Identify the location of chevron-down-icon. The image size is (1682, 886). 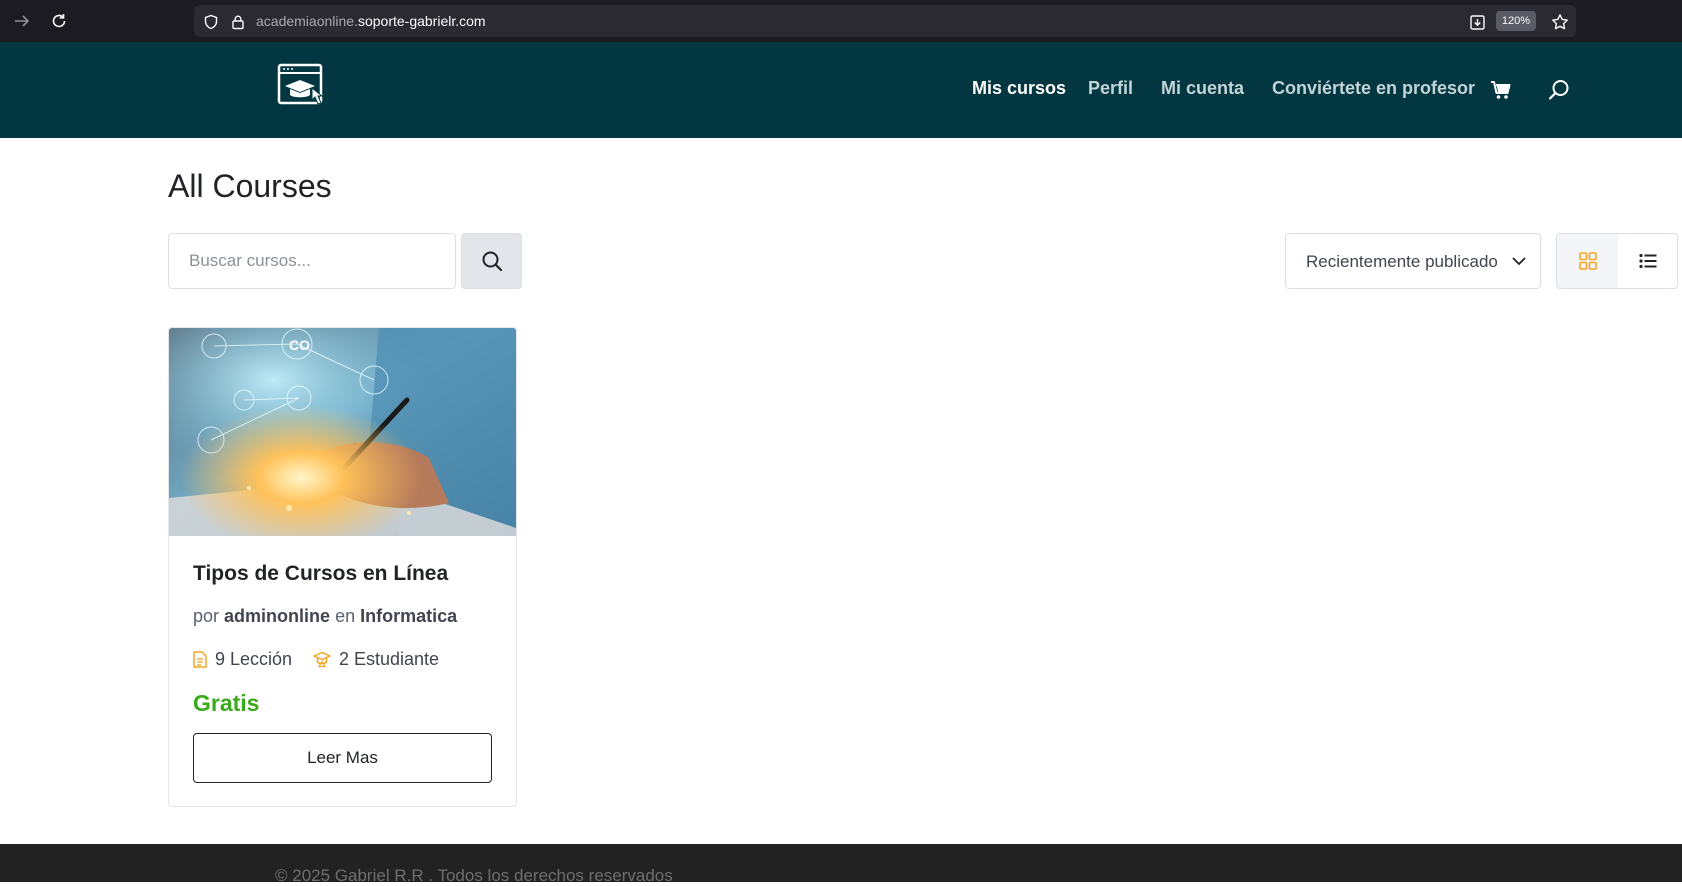
(1519, 261).